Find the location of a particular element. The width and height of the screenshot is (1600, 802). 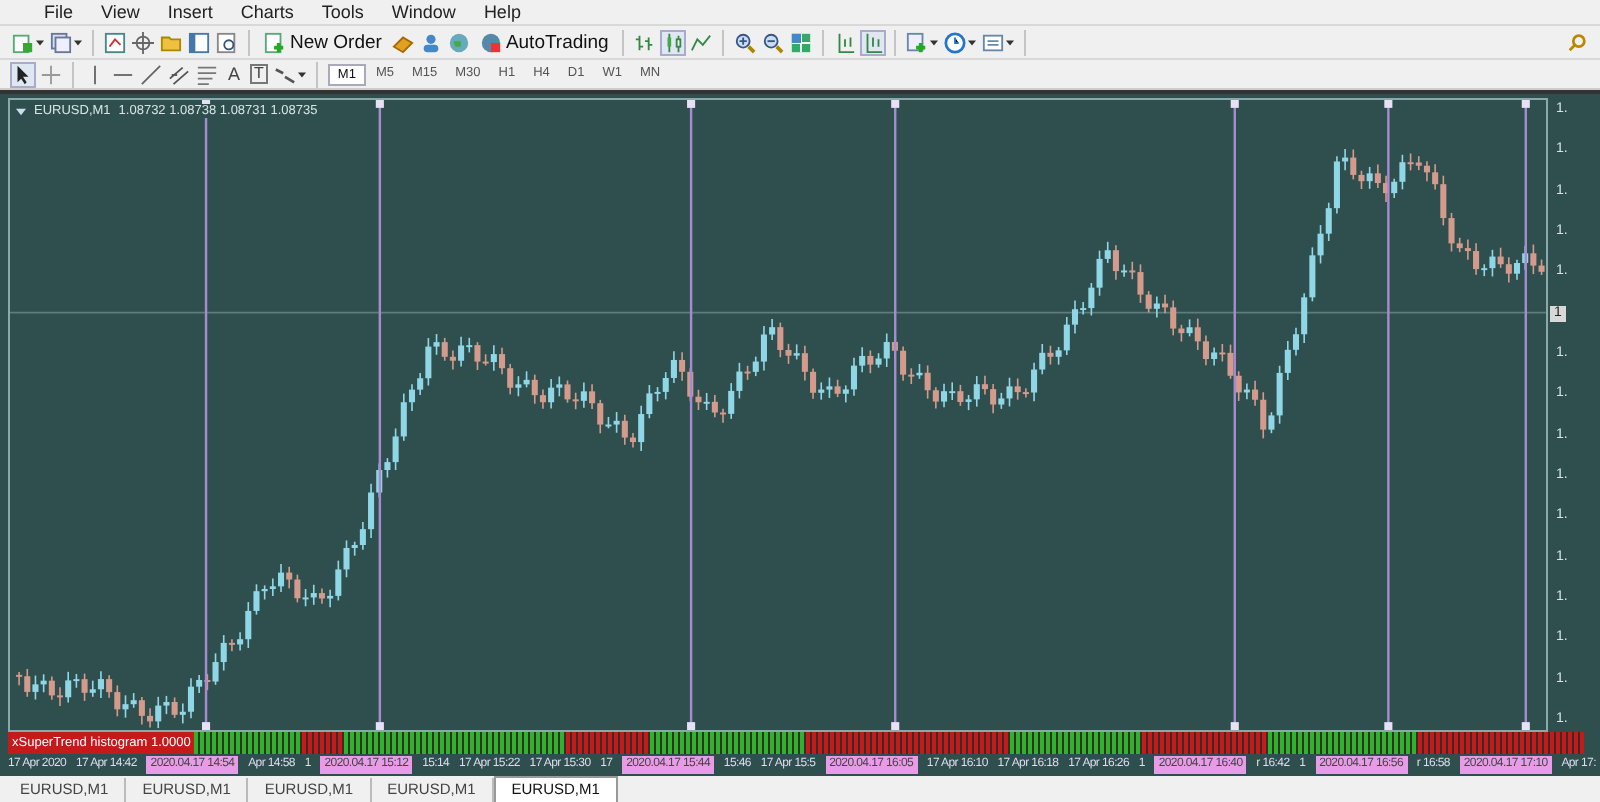

menu-item: Insert is located at coordinates (190, 12).